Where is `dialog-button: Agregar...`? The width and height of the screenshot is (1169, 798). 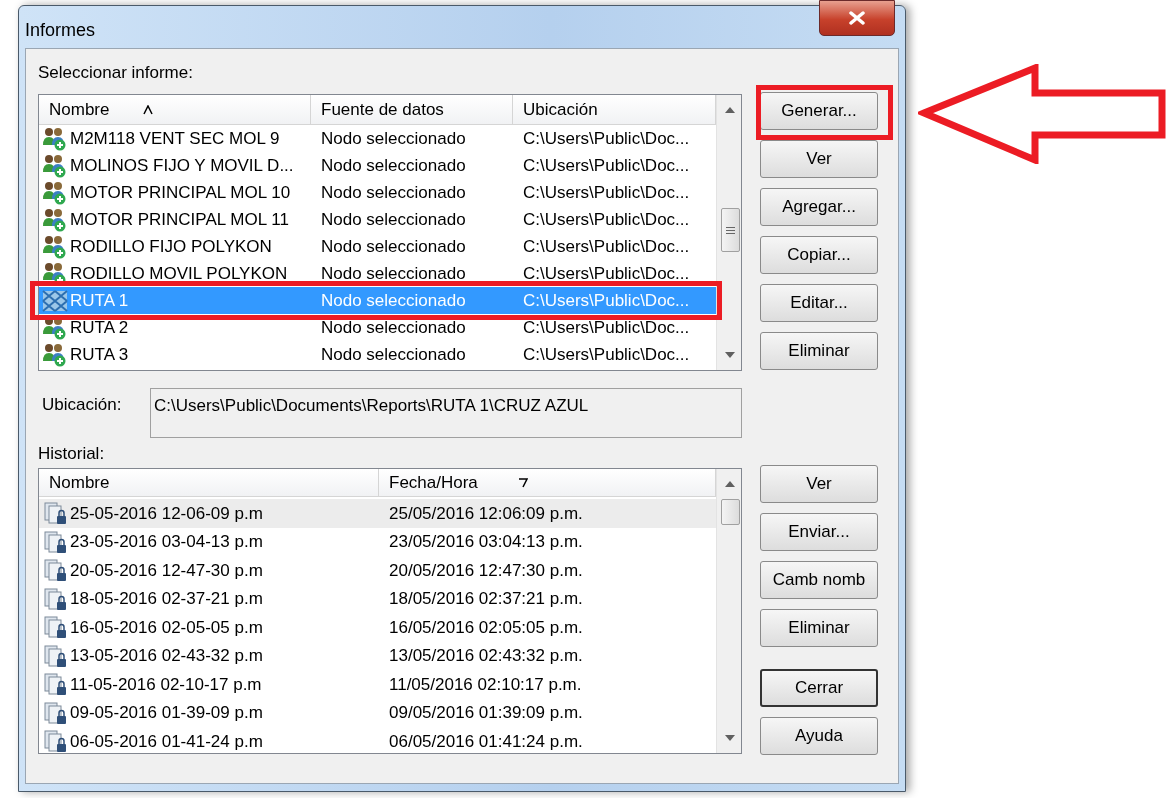 dialog-button: Agregar... is located at coordinates (819, 207).